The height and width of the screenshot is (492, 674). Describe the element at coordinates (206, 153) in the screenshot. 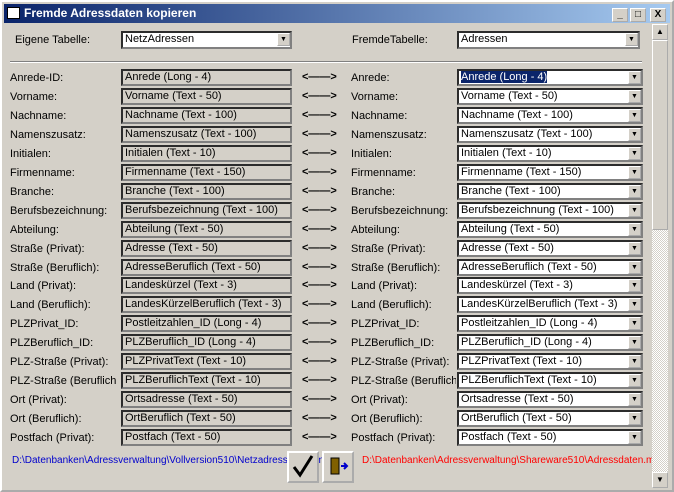

I see `own-field: Initialen (Text - 10)` at that location.